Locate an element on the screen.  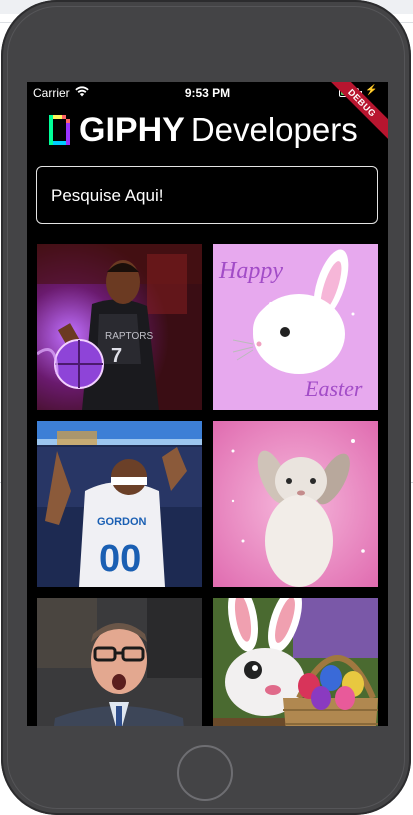
search-box is located at coordinates (207, 195).